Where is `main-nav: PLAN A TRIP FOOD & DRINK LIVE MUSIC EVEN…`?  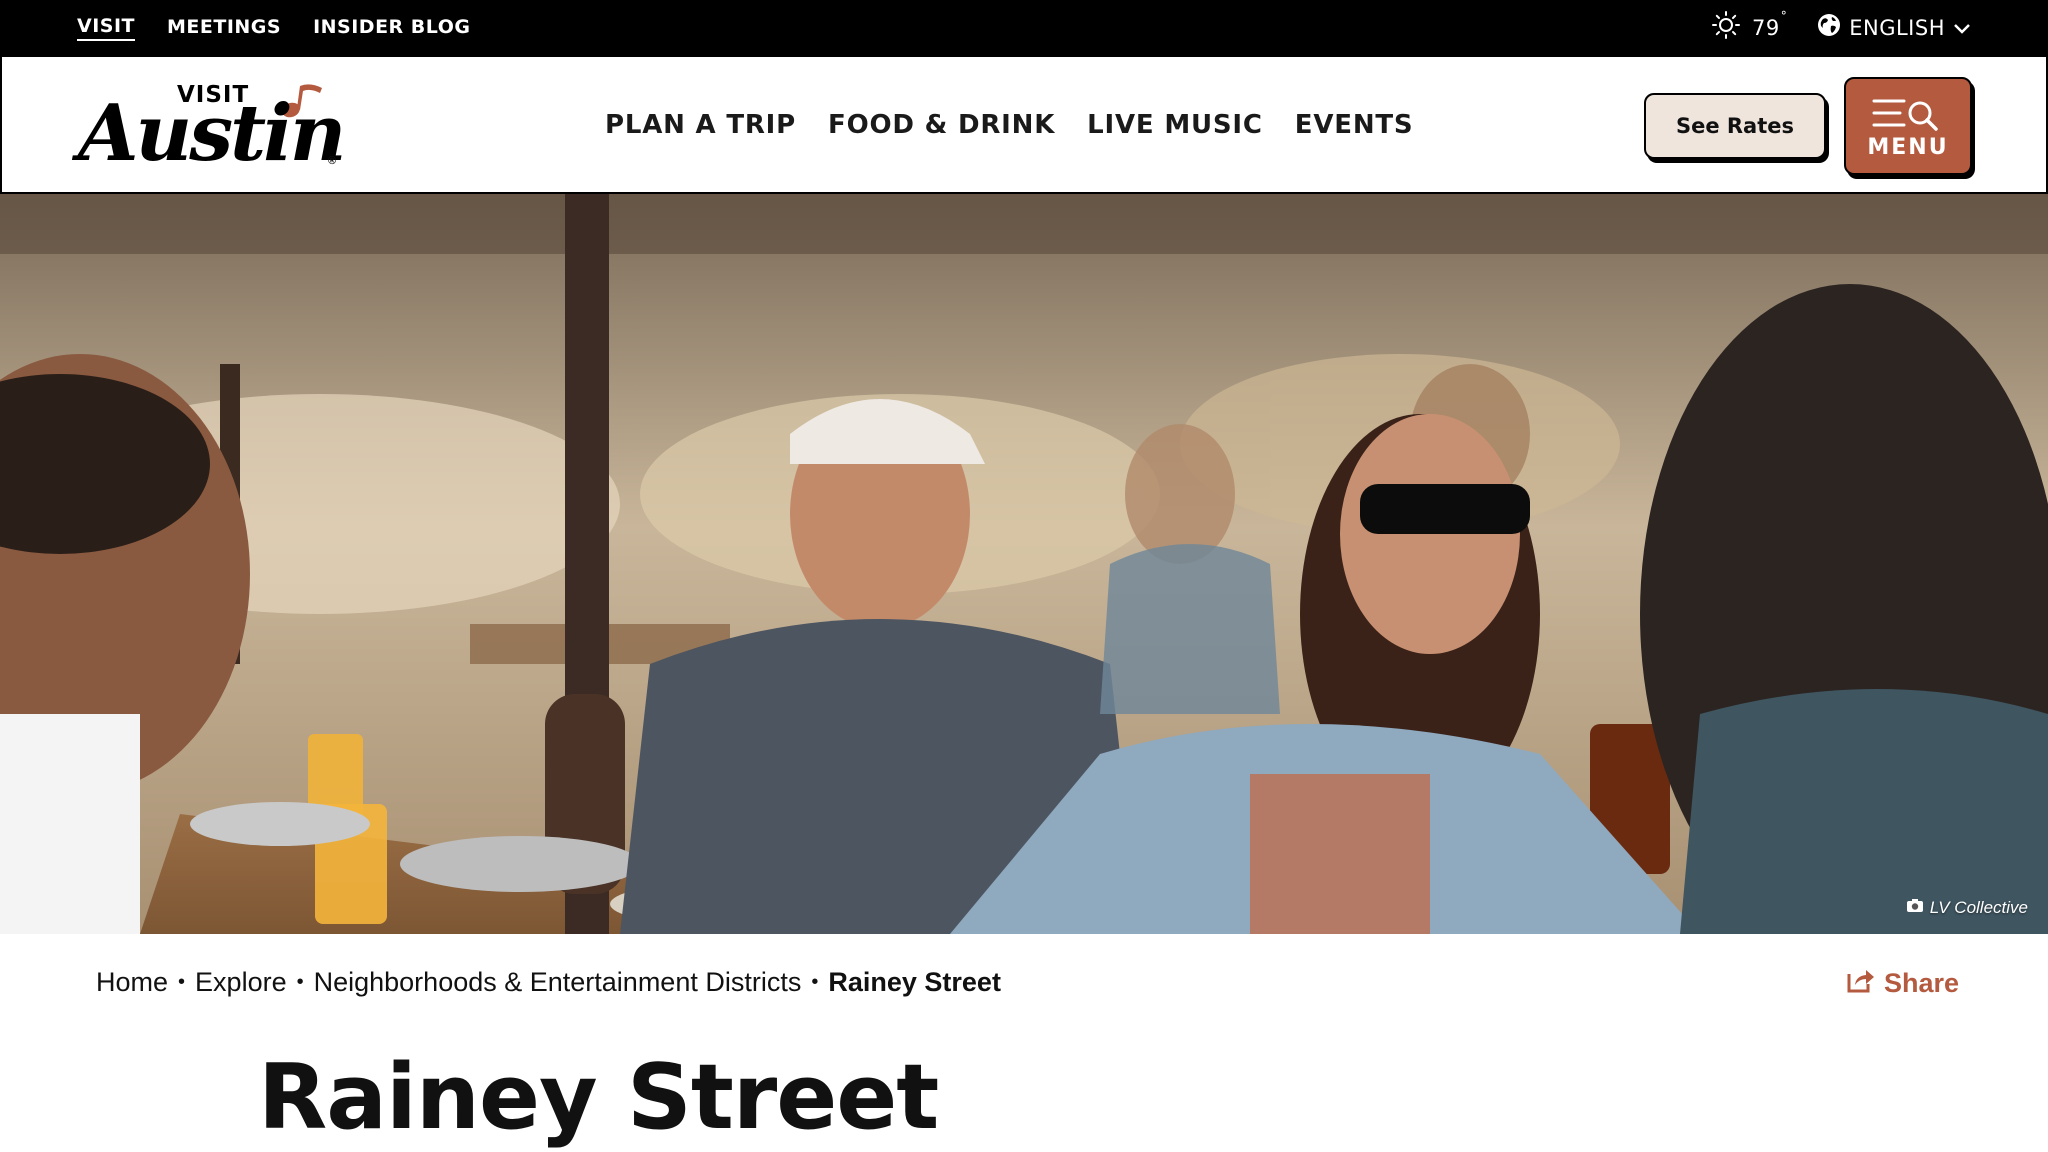
main-nav: PLAN A TRIP FOOD & DRINK LIVE MUSIC EVEN… is located at coordinates (1009, 124).